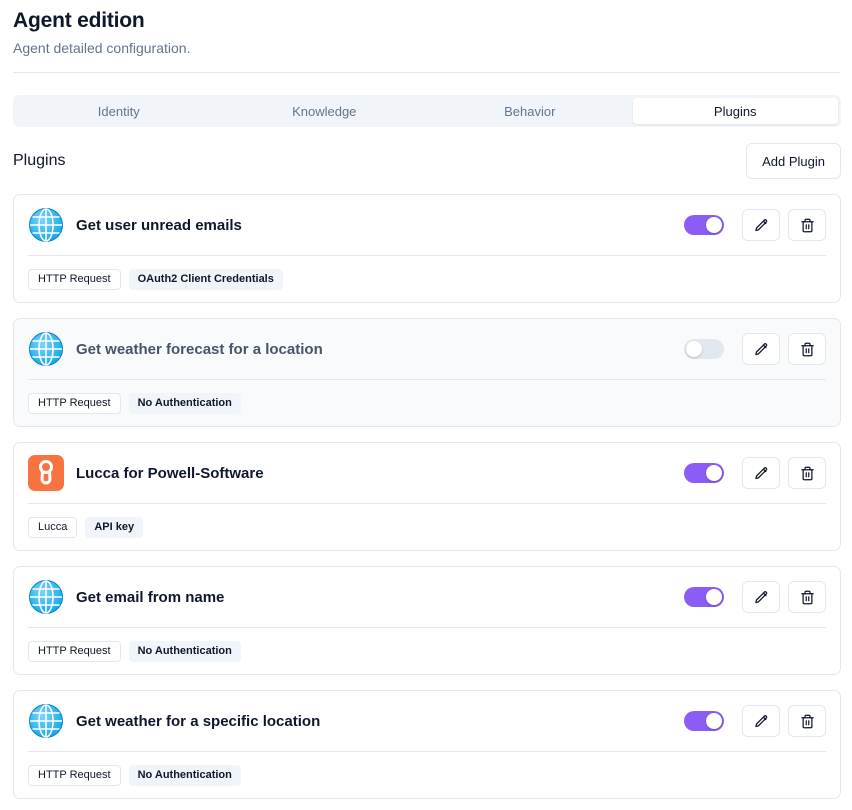 The width and height of the screenshot is (852, 810). Describe the element at coordinates (170, 473) in the screenshot. I see `plugin-name: Lucca for Powell-Software` at that location.